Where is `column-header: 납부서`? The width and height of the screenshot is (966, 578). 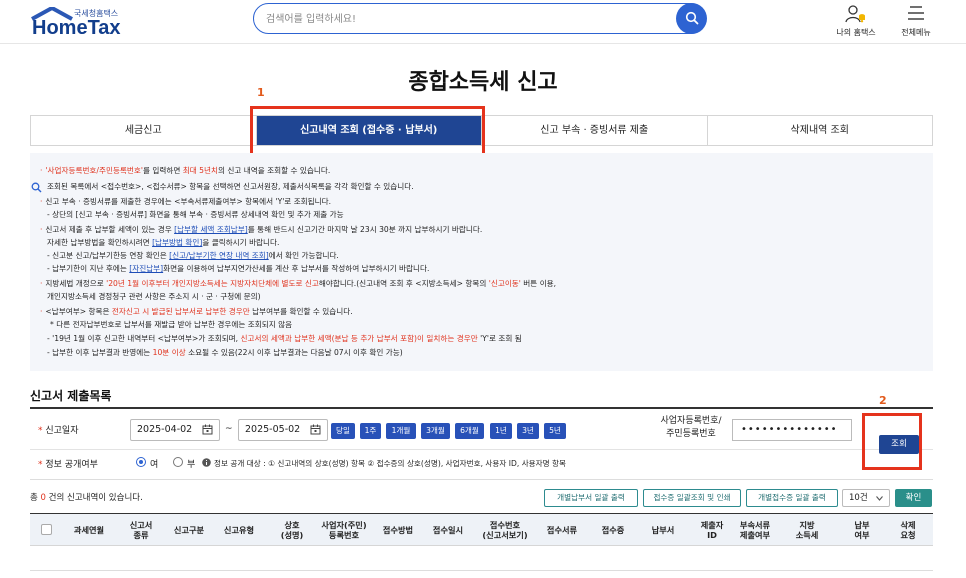
column-header: 납부서 is located at coordinates (663, 529).